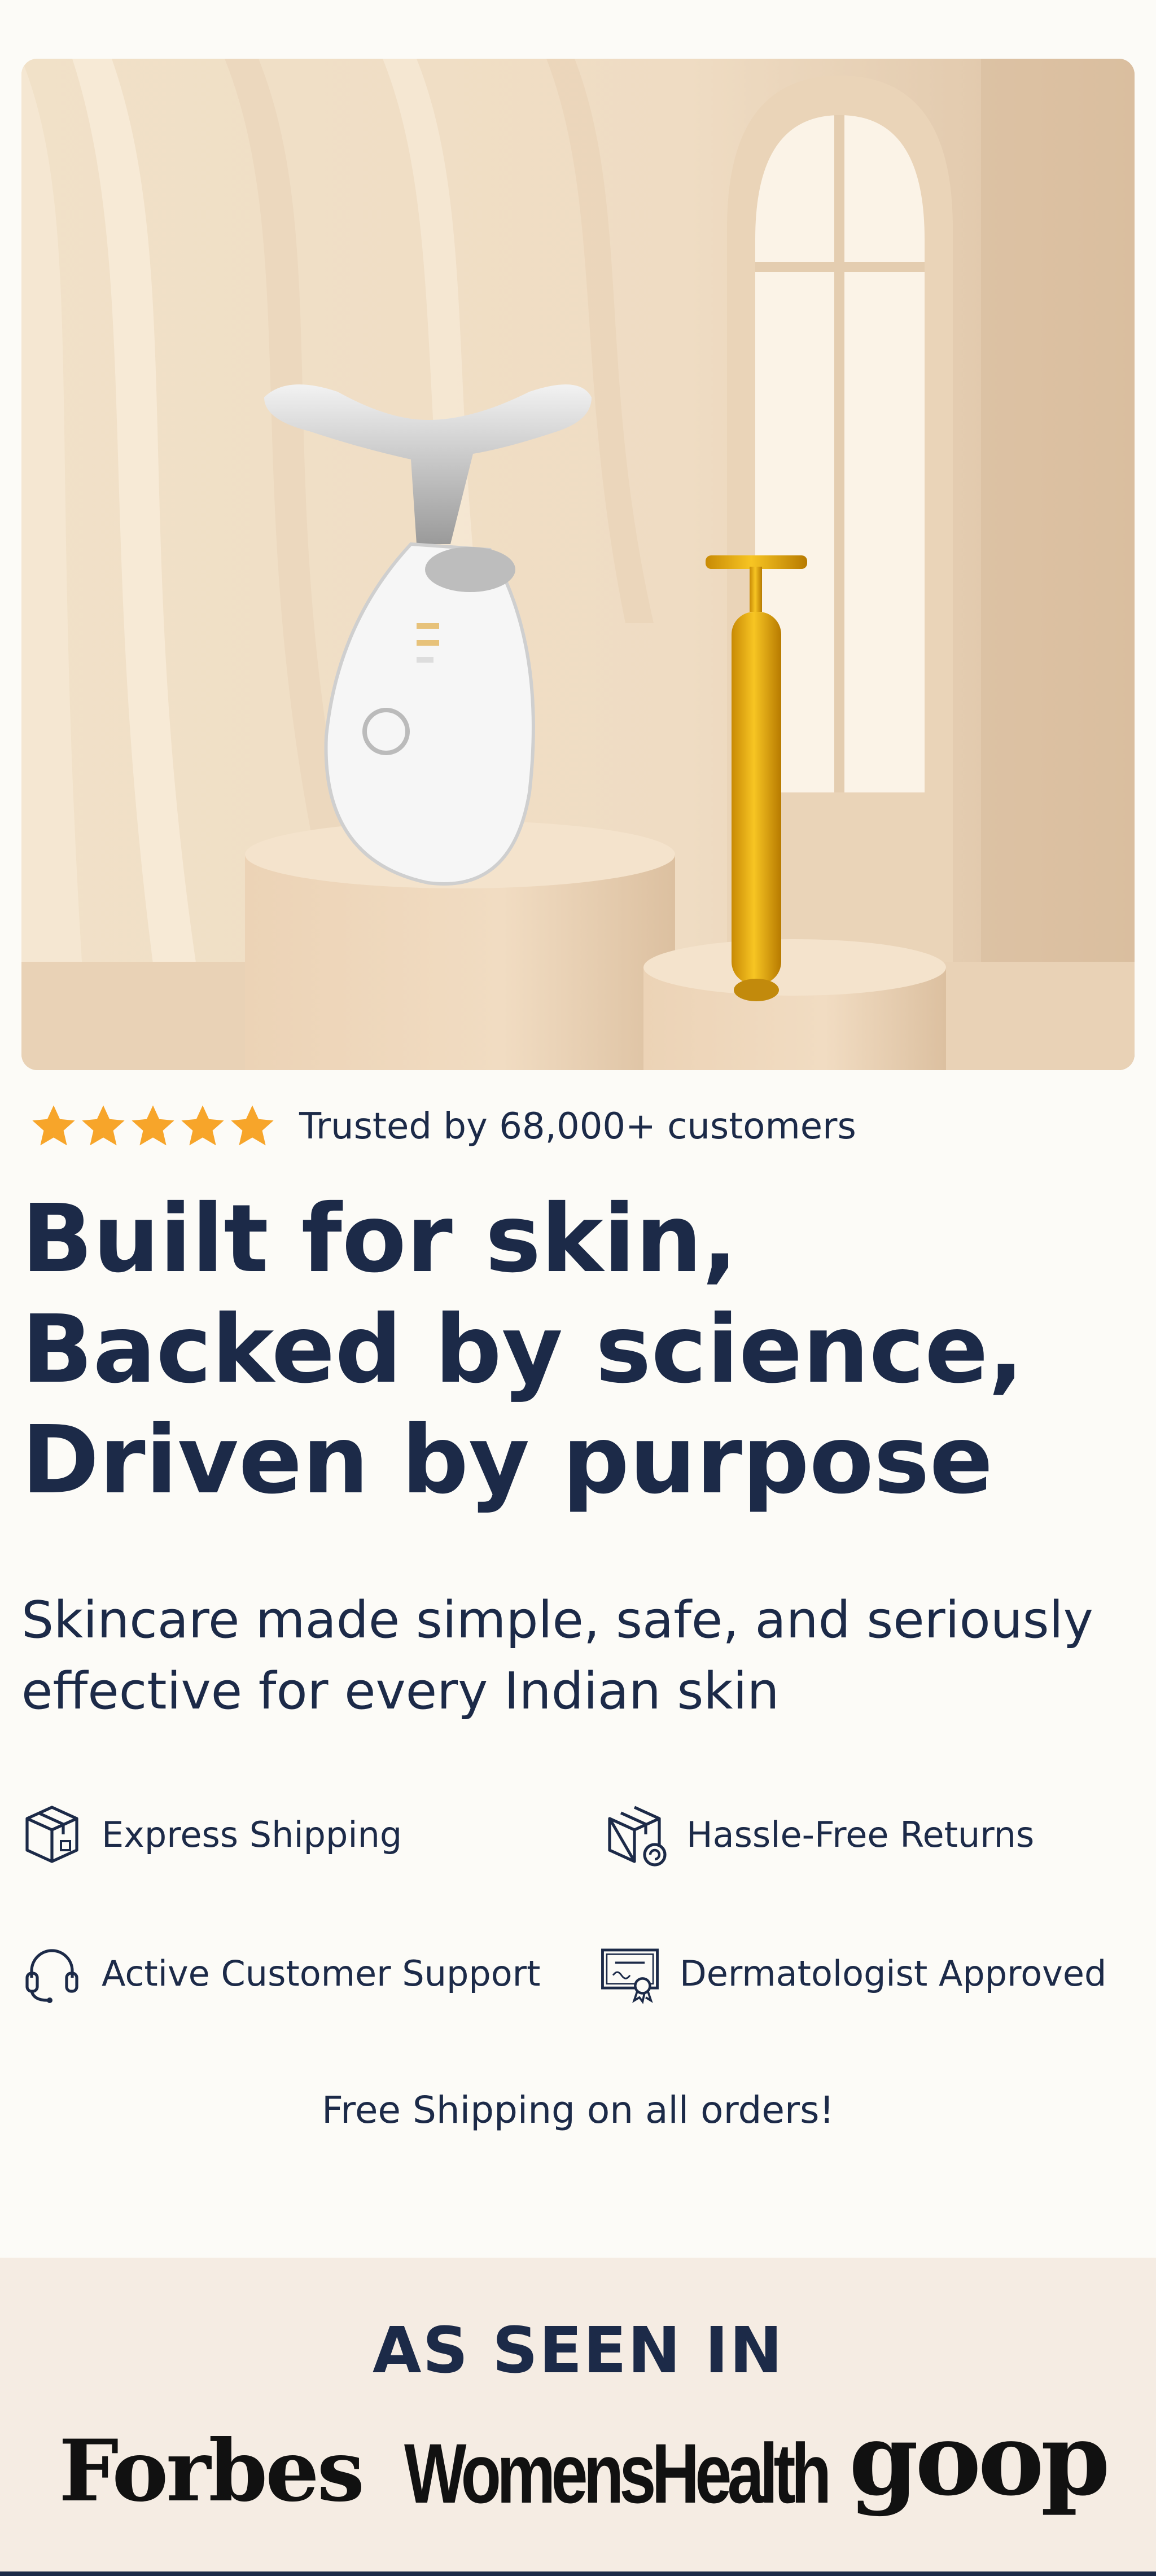  Describe the element at coordinates (578, 2573) in the screenshot. I see `section-divider` at that location.